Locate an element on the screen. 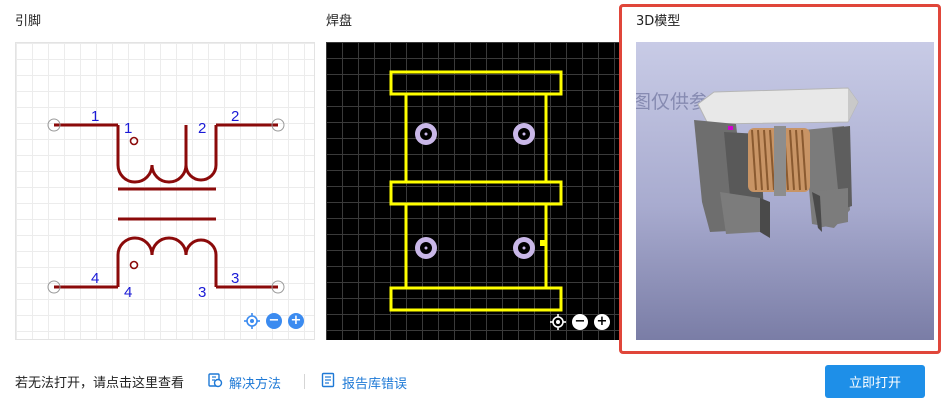  solution-link: 解决方法 is located at coordinates (244, 382).